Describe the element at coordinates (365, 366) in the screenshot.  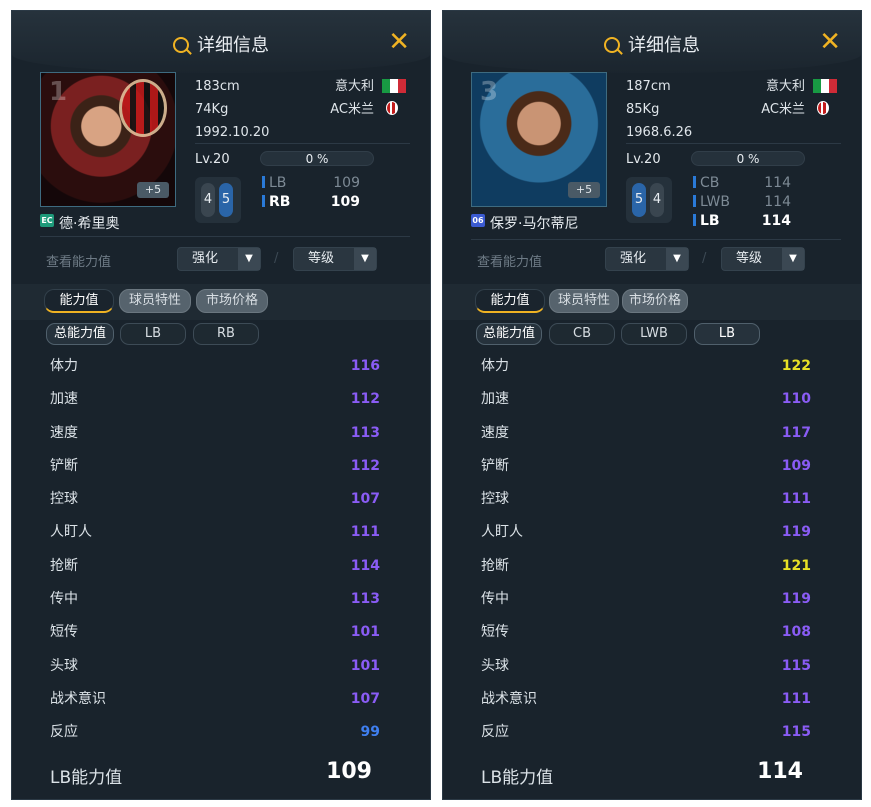
I see `stat-value: 116` at that location.